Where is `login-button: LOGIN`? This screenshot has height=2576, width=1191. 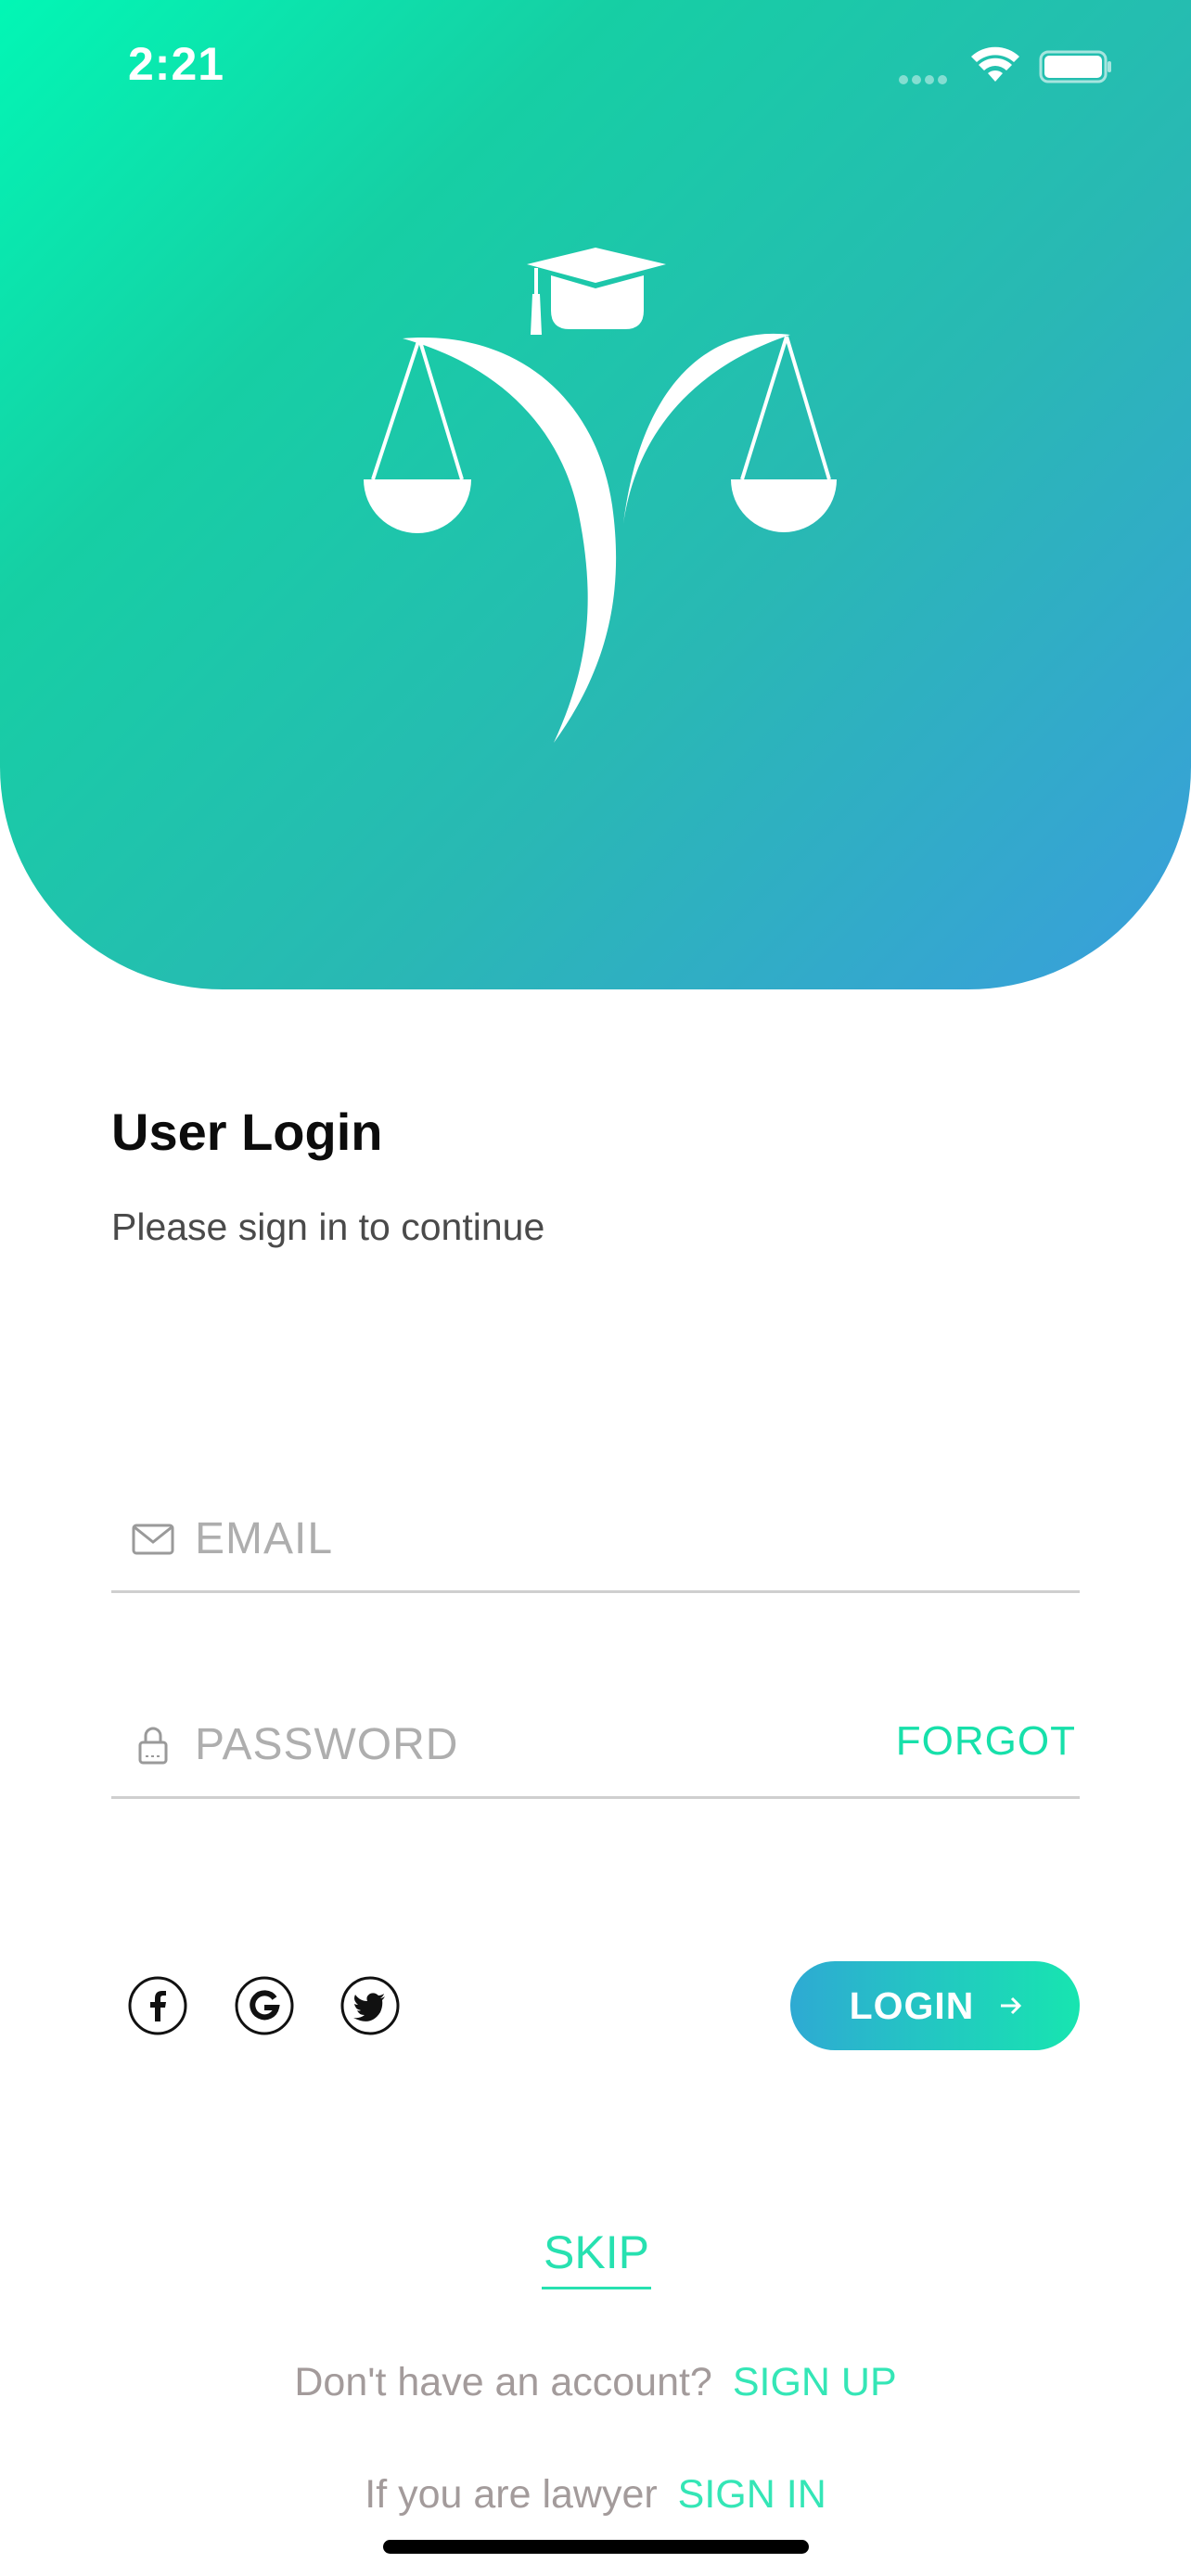 login-button: LOGIN is located at coordinates (935, 2006).